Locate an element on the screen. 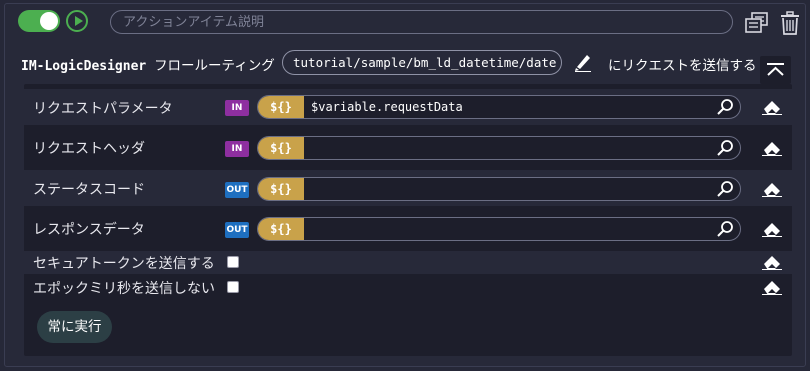 The image size is (810, 371). epoch-millis-checkbox is located at coordinates (233, 287).